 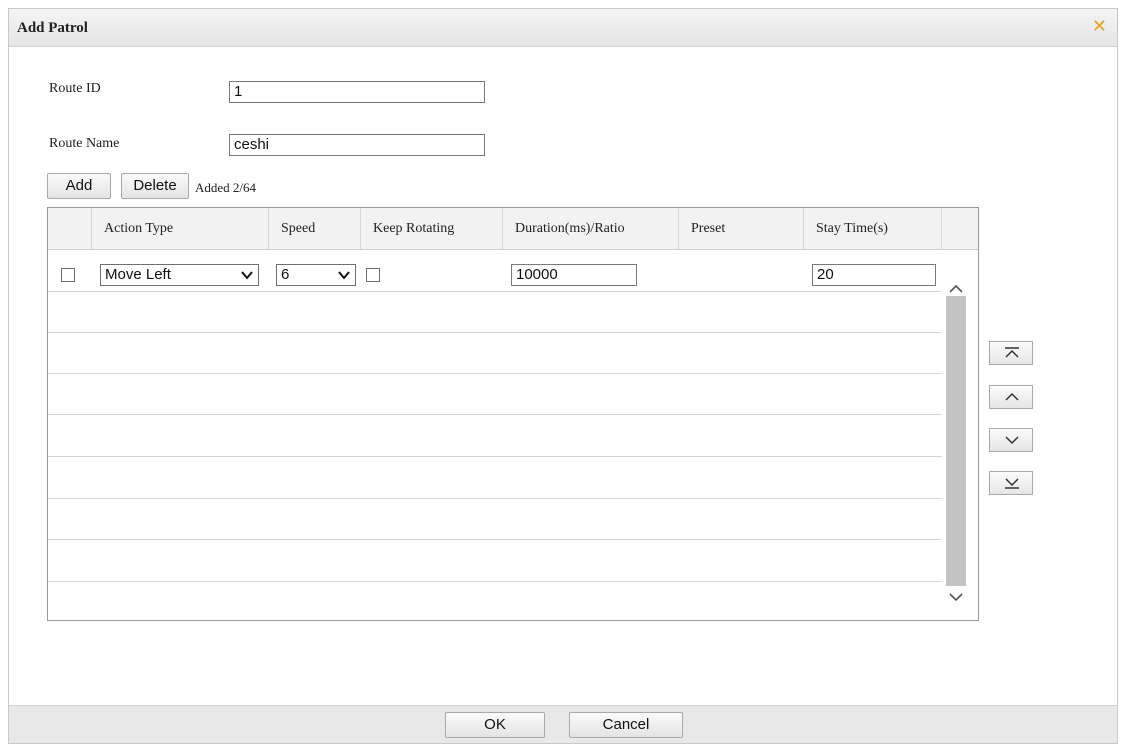 I want to click on action-type-select: Move Left, so click(x=179, y=275).